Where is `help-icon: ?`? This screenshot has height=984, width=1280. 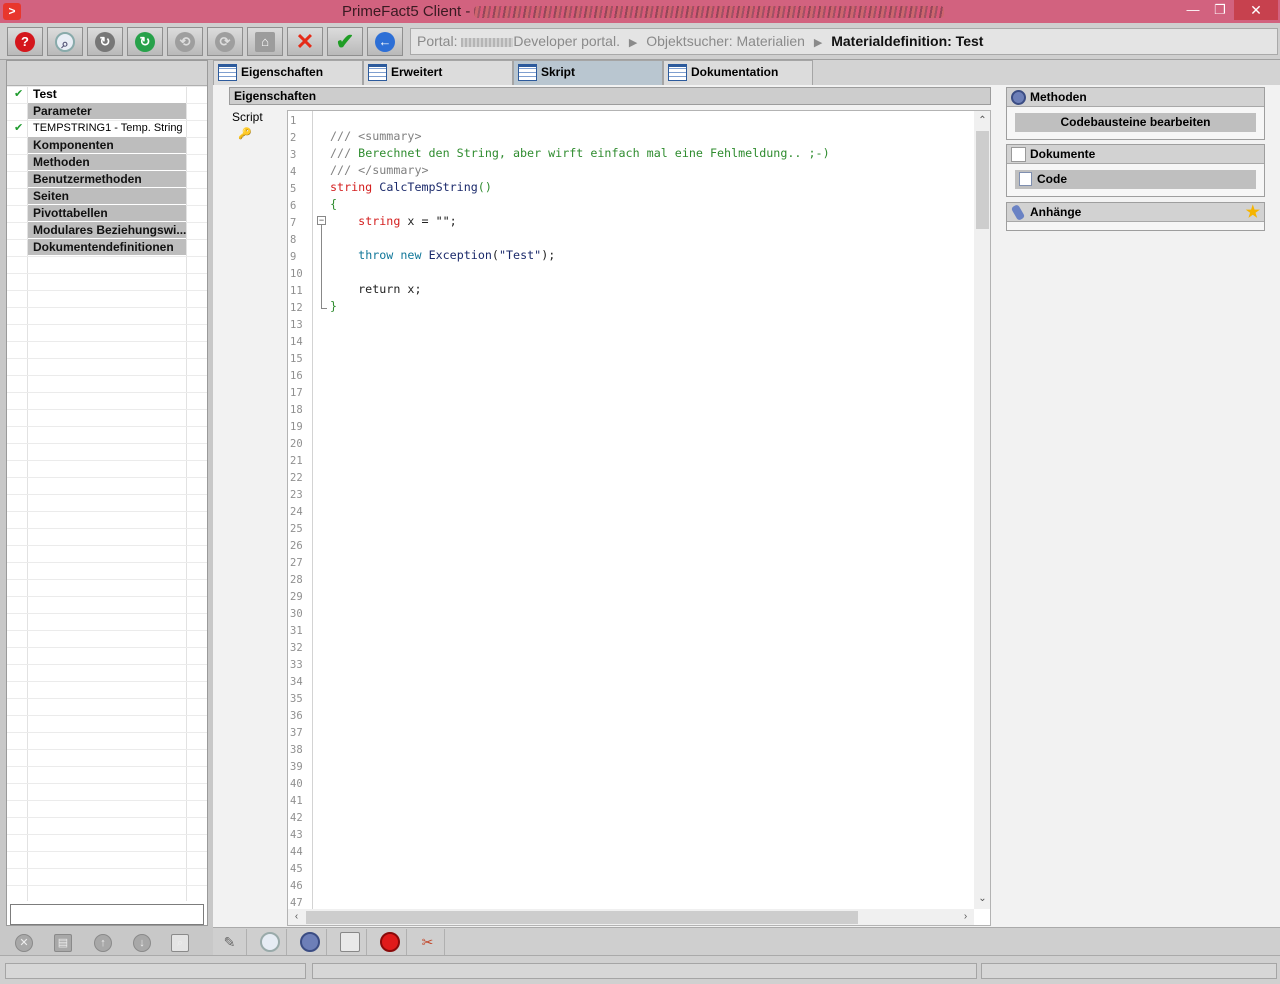
help-icon: ? is located at coordinates (25, 42).